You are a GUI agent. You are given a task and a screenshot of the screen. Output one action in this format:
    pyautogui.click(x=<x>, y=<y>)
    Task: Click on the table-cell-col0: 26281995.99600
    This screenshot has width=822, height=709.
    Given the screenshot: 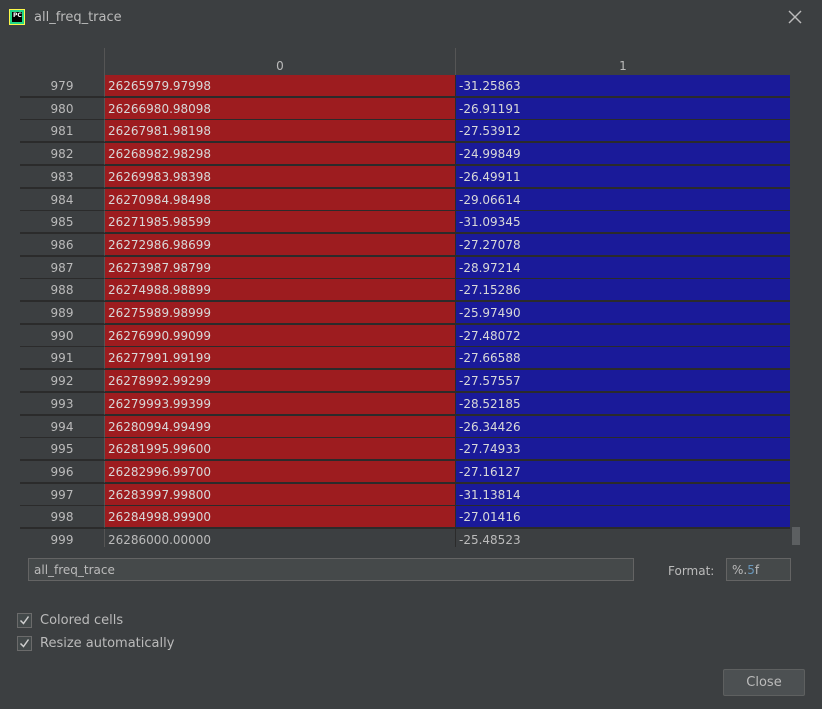 What is the action you would take?
    pyautogui.click(x=280, y=449)
    